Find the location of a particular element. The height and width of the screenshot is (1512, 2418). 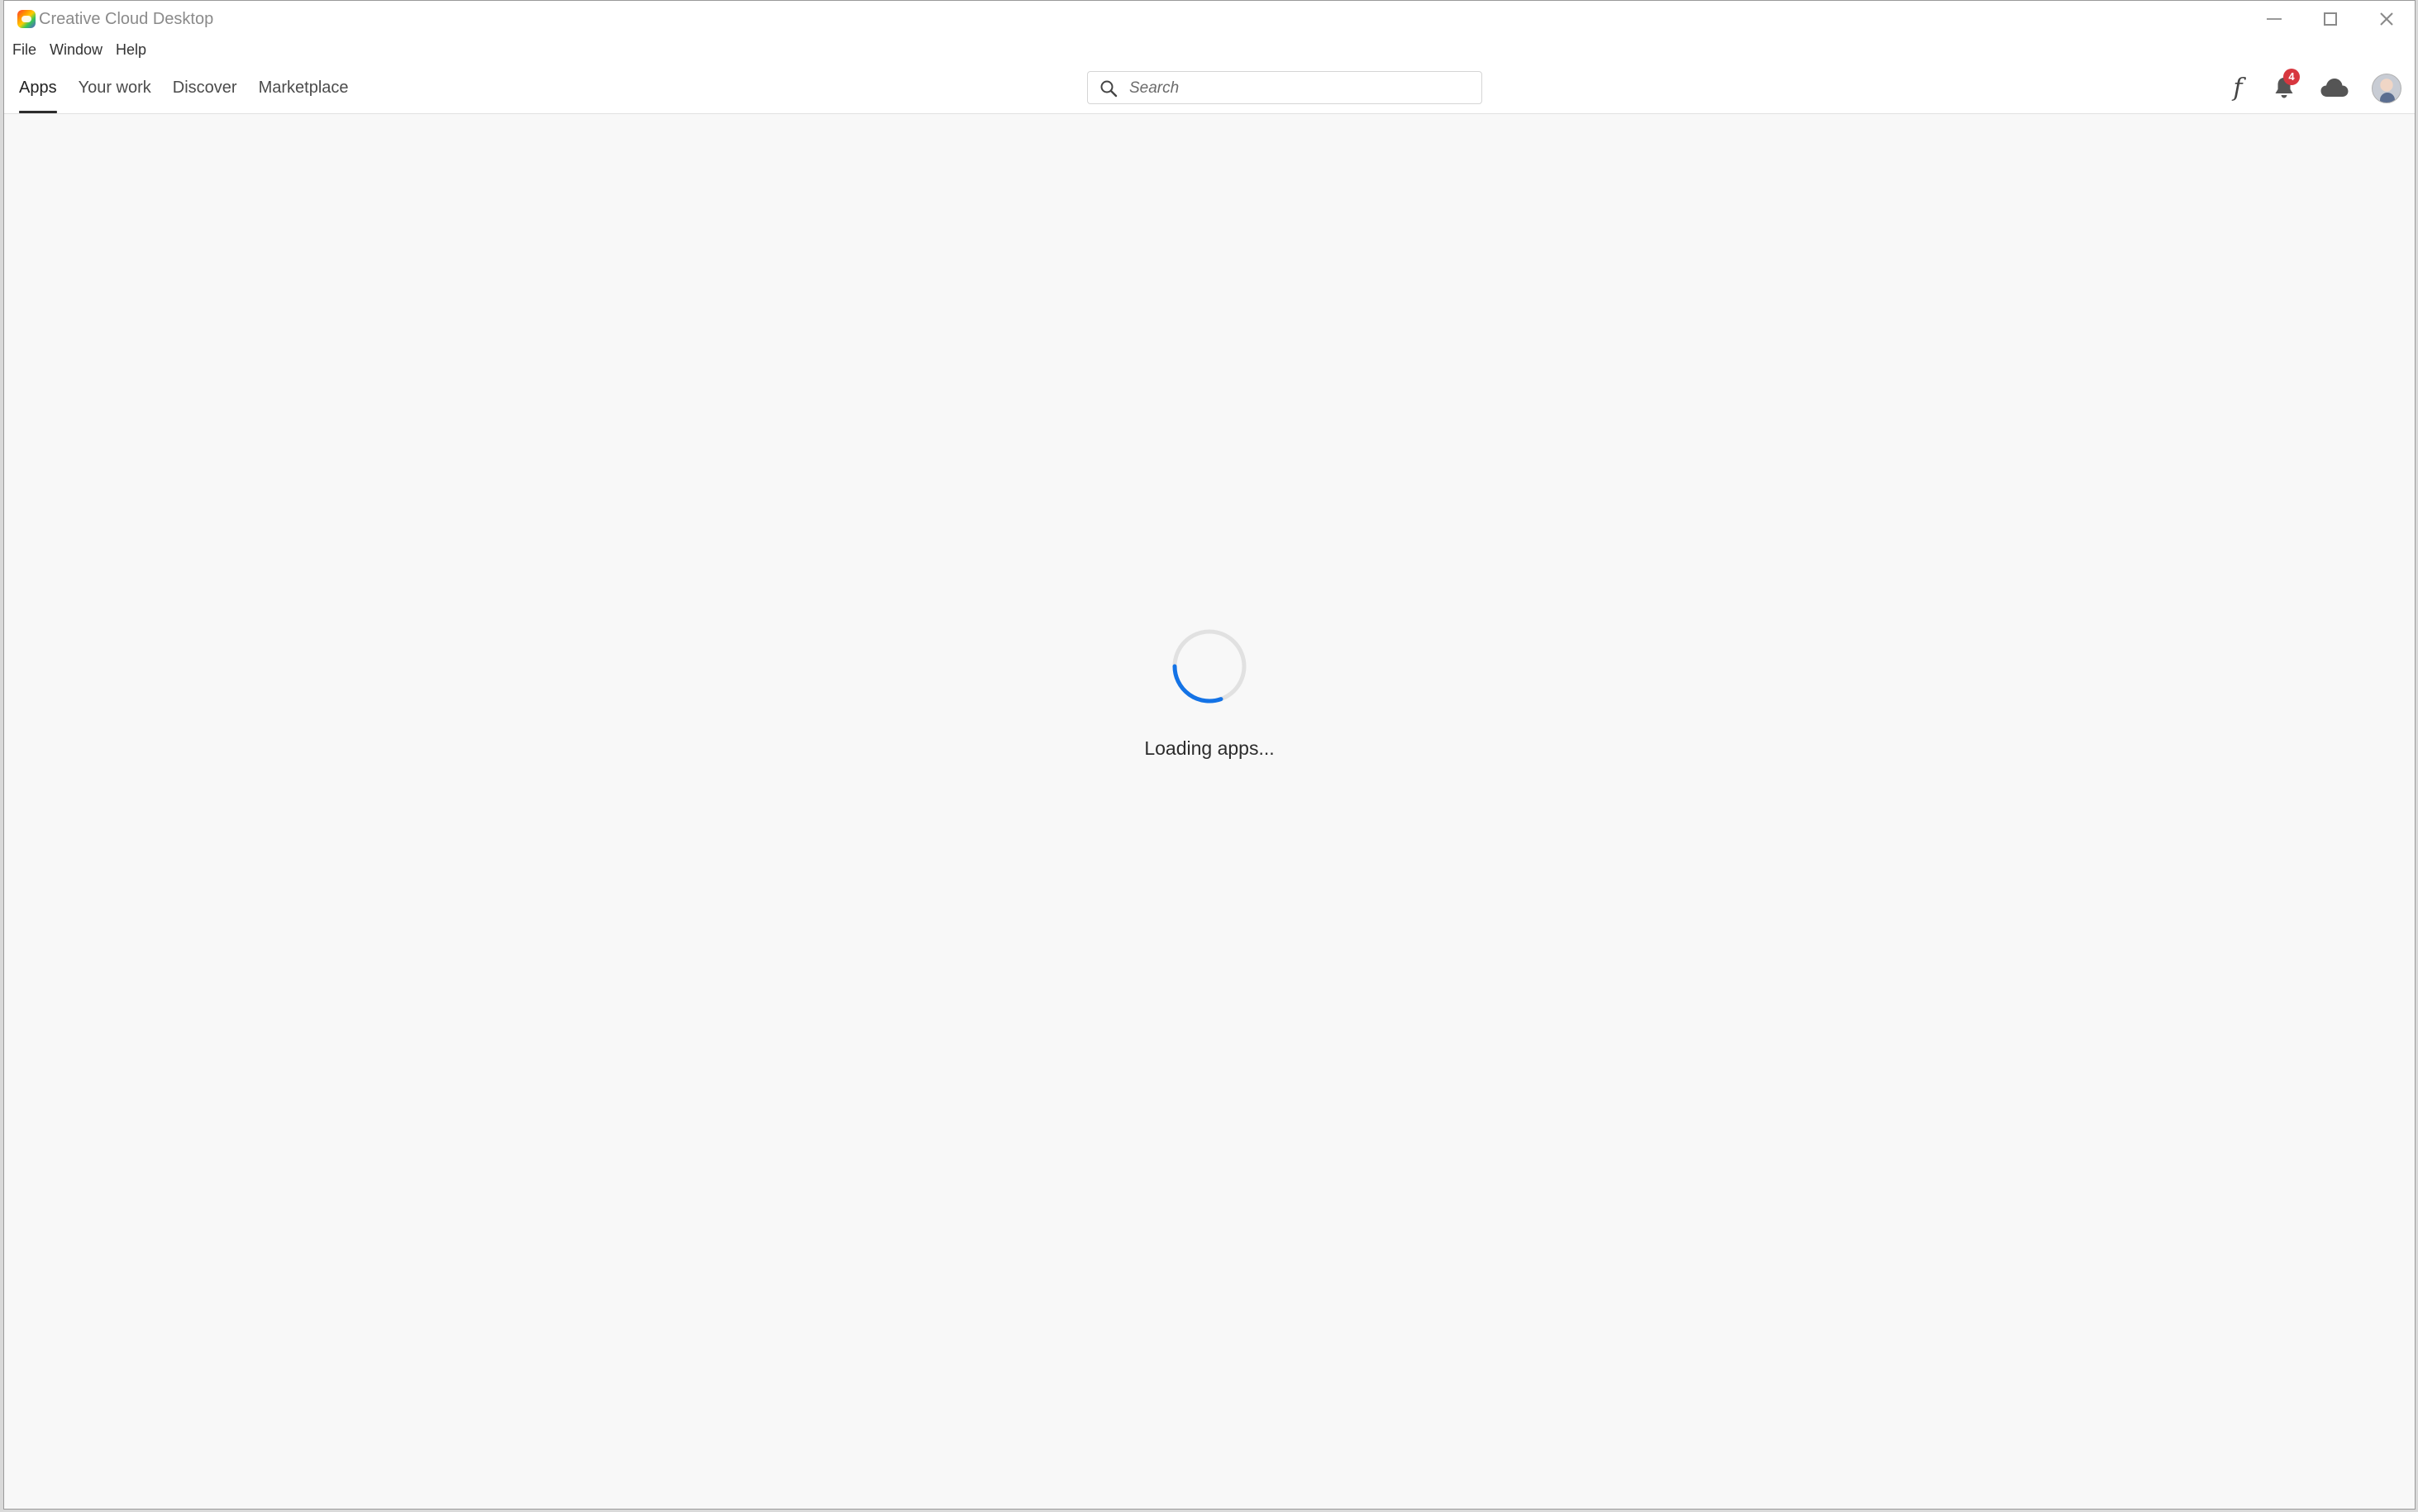

loading-spinner-icon is located at coordinates (1209, 666).